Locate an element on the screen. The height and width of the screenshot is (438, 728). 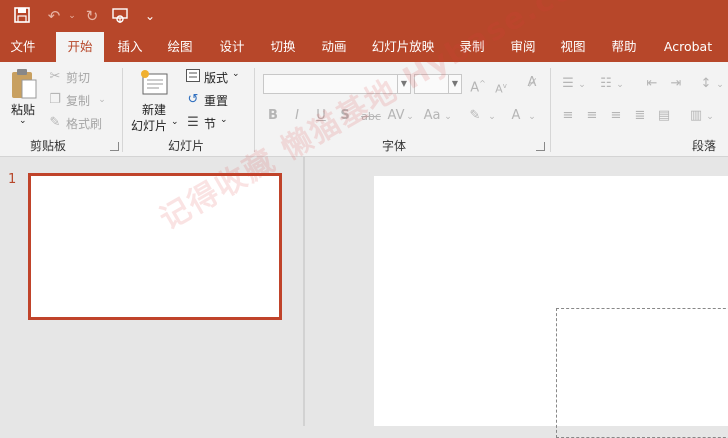
columns-dropdown-icon: ⌄ is located at coordinates (710, 117).